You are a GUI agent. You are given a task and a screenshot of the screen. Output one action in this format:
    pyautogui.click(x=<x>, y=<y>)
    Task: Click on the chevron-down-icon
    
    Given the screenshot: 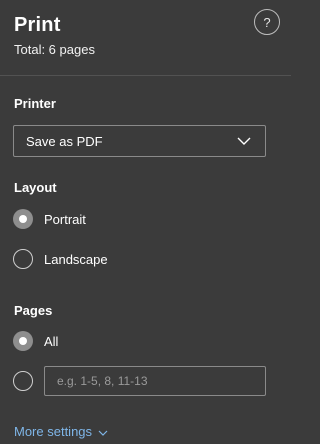 What is the action you would take?
    pyautogui.click(x=244, y=141)
    